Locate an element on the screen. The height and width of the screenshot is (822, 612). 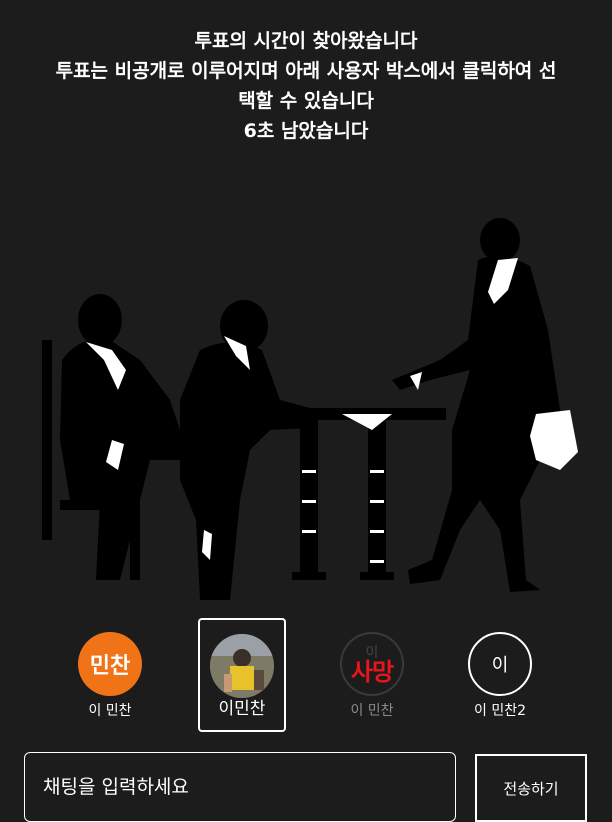
player-card-3: 이 사망 이 민찬 is located at coordinates (372, 675).